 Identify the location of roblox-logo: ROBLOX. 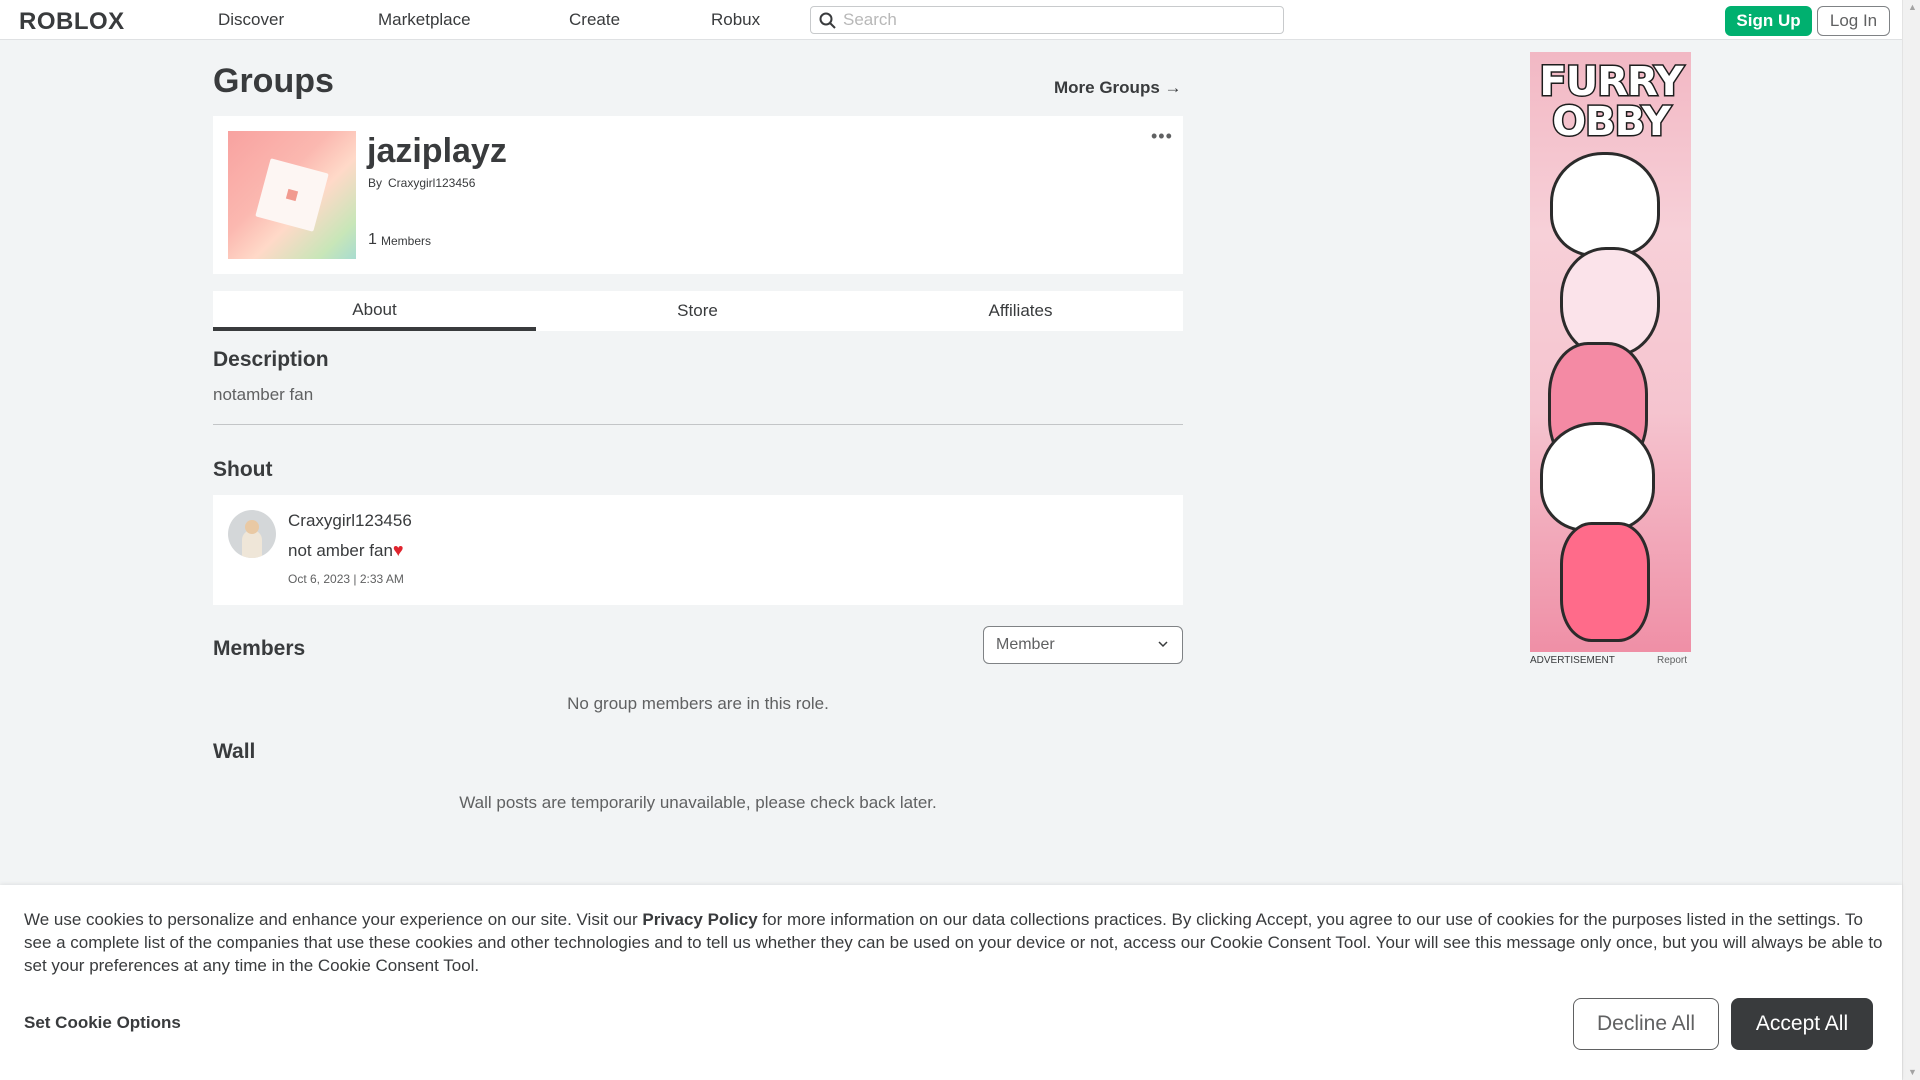
(72, 22).